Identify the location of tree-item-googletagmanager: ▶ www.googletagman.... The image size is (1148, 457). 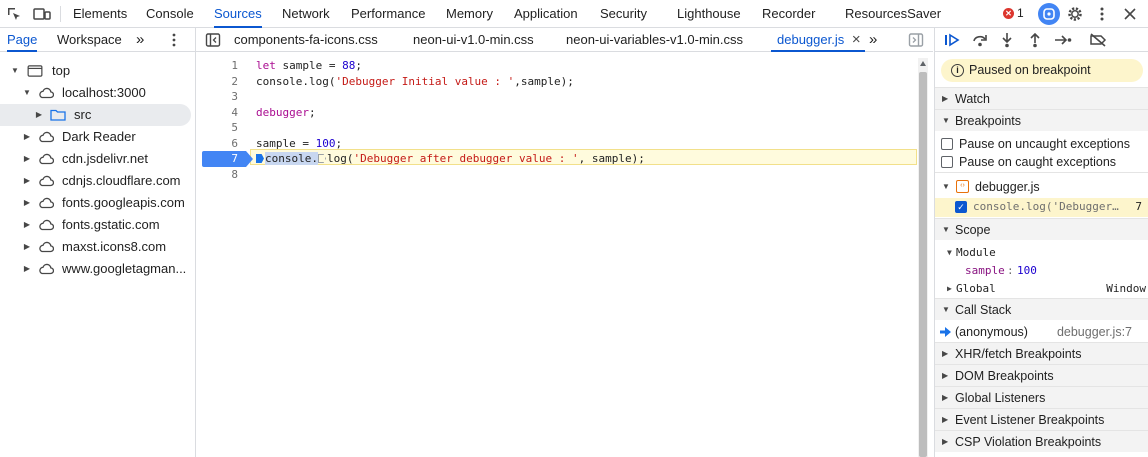
(95, 269).